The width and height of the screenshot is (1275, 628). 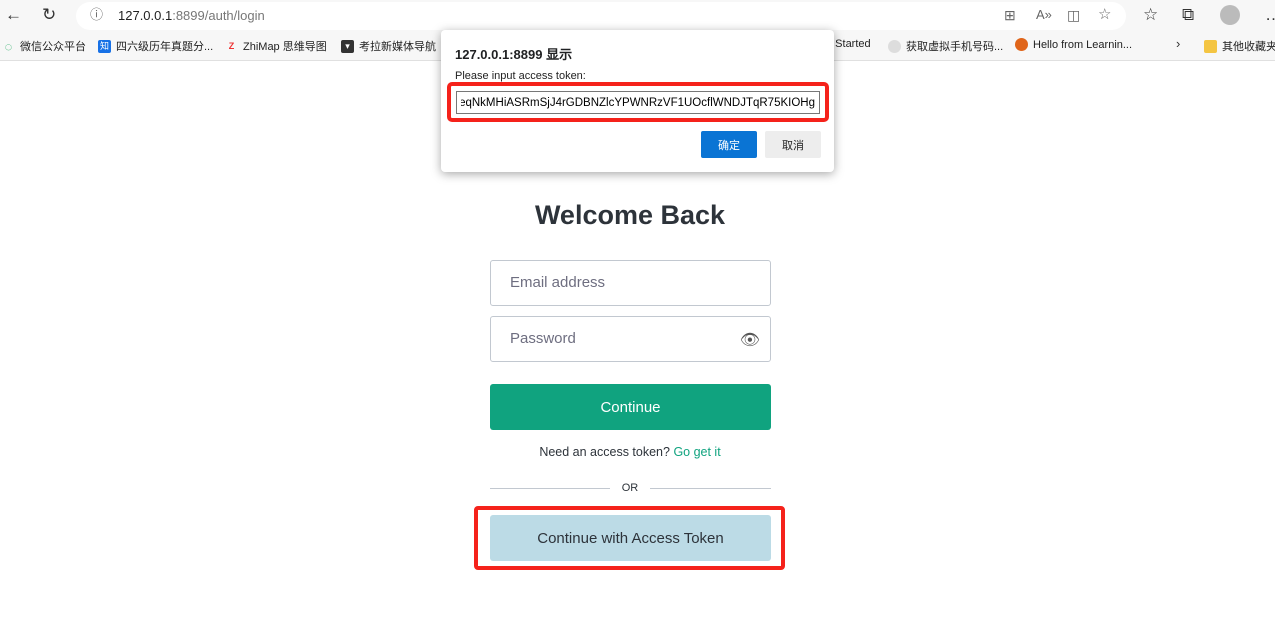 I want to click on apps-icon: ⊞, so click(x=1010, y=15).